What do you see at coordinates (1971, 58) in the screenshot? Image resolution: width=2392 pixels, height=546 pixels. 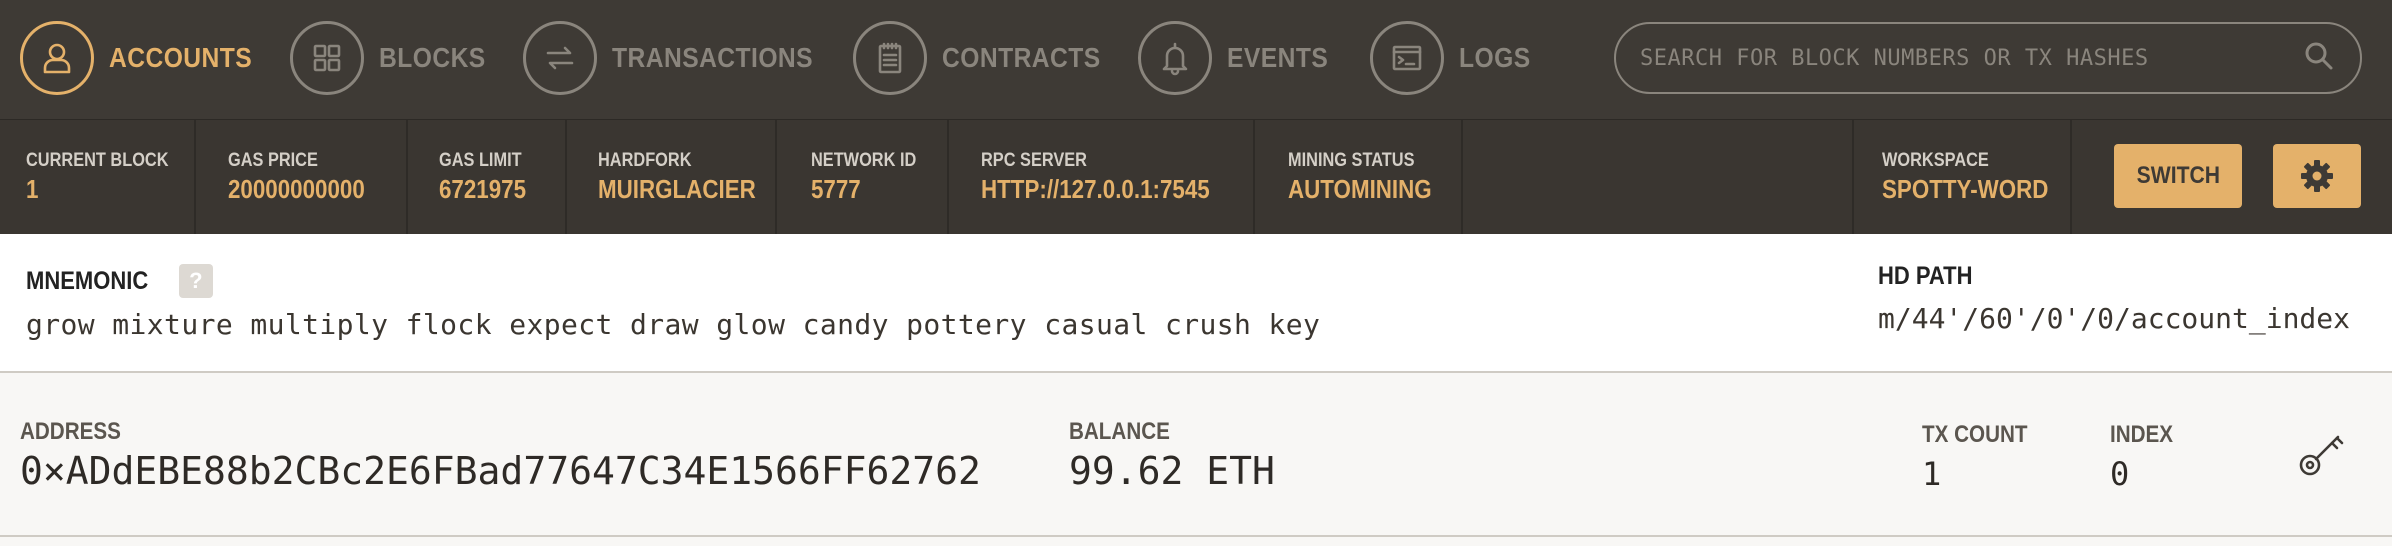 I see `search-input` at bounding box center [1971, 58].